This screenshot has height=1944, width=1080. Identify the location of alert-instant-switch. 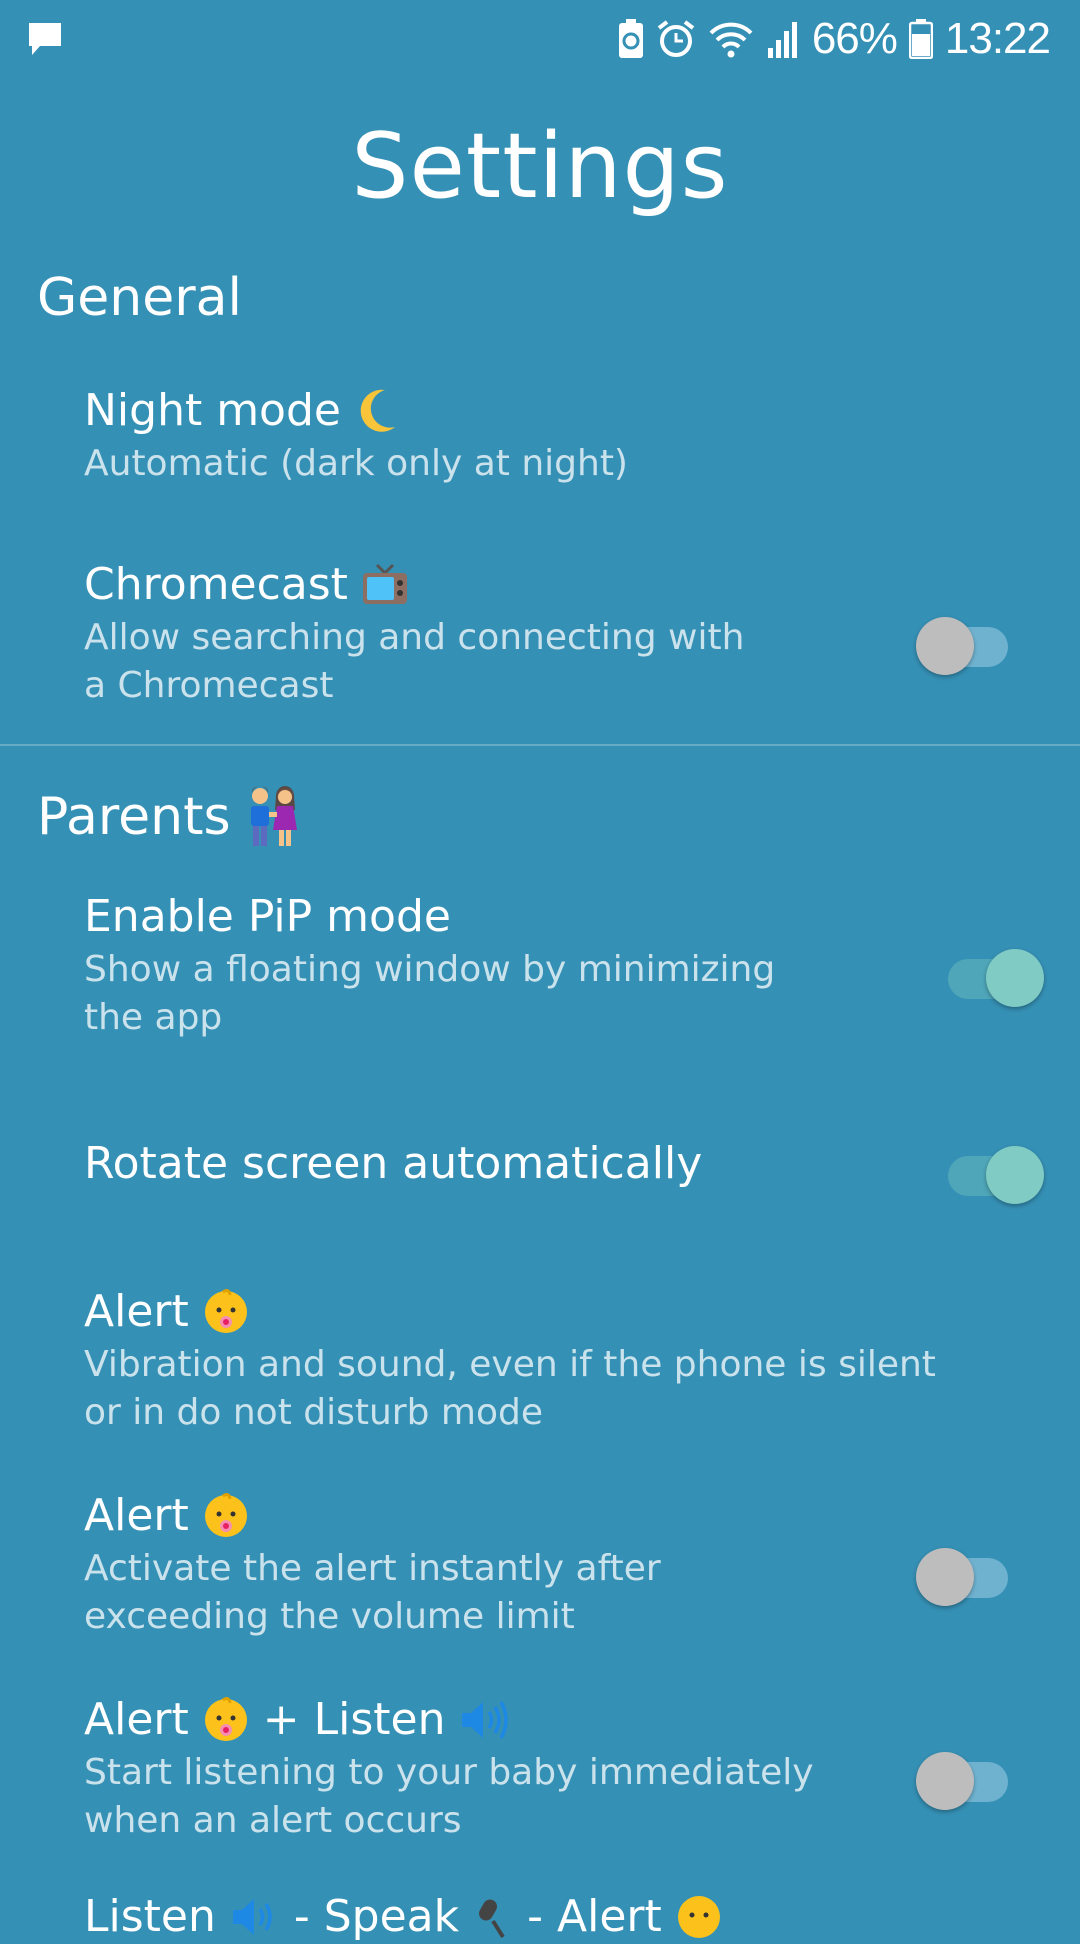
(965, 1573).